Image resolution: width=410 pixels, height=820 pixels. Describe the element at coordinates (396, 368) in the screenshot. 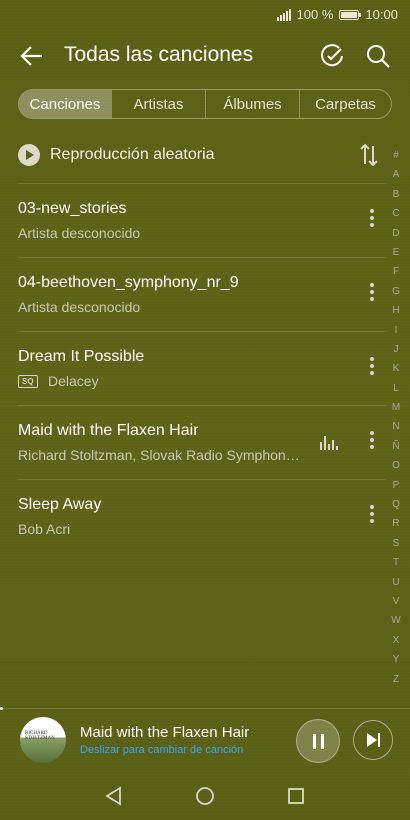

I see `index-letter: K` at that location.